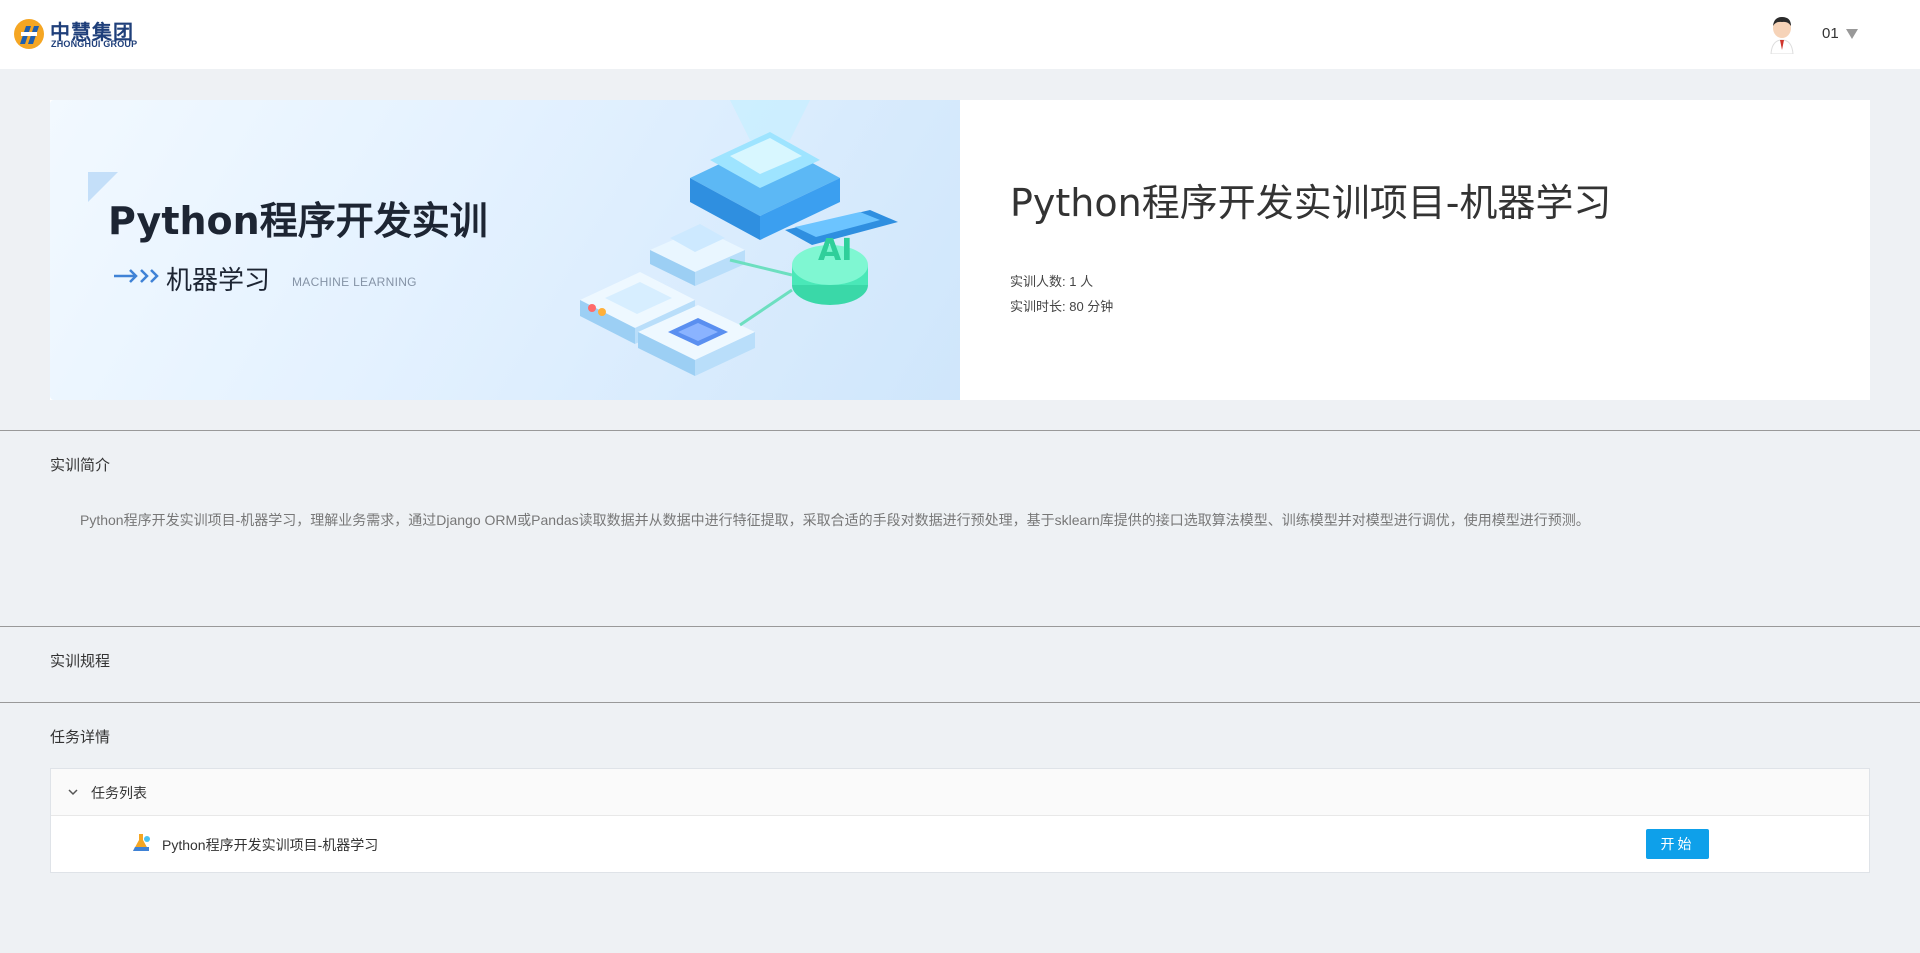 The height and width of the screenshot is (953, 1920). I want to click on participants-value: 1 人, so click(1081, 281).